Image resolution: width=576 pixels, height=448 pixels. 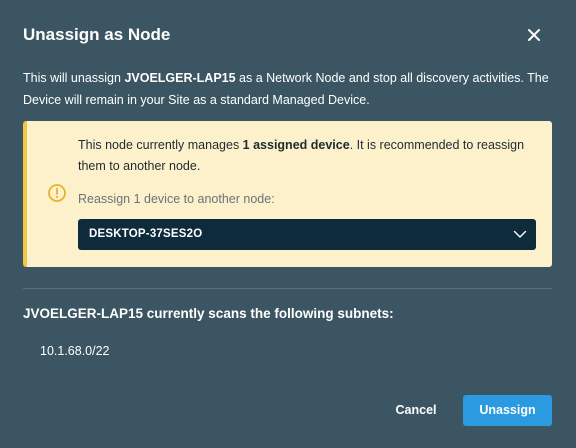 What do you see at coordinates (146, 234) in the screenshot?
I see `node-select-value: DESKTOP-37SES2O` at bounding box center [146, 234].